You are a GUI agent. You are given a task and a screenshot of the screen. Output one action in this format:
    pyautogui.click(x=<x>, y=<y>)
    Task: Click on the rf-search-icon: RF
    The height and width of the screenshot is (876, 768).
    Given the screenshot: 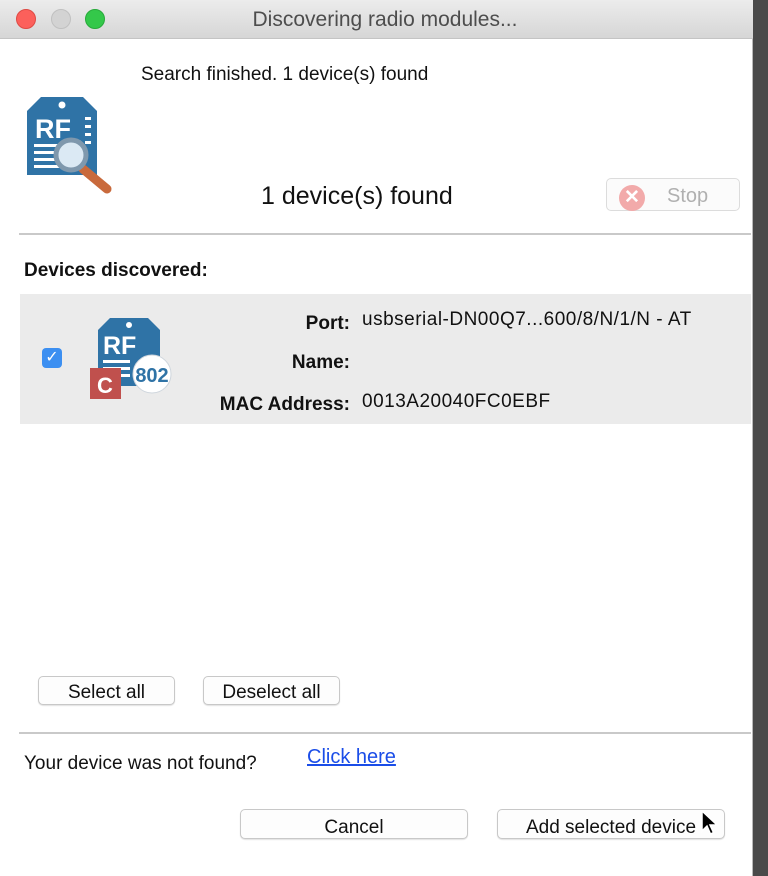 What is the action you would take?
    pyautogui.click(x=72, y=149)
    